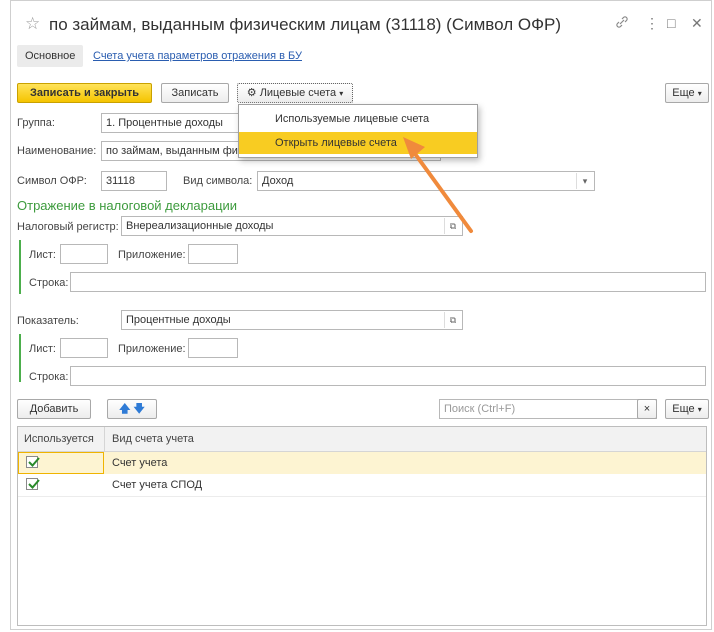 Image resolution: width=714 pixels, height=632 pixels. I want to click on tax-register-label: Налоговый регистр:, so click(68, 227).